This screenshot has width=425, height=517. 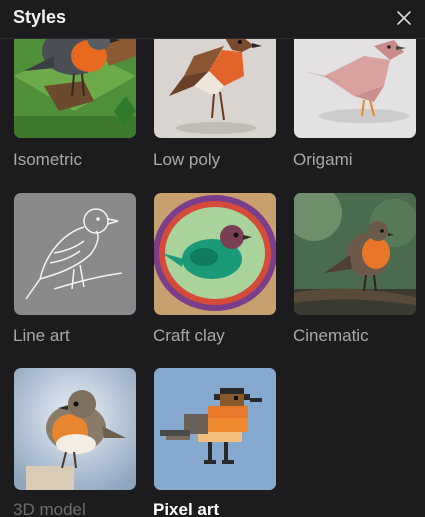 I want to click on close-button, so click(x=404, y=18).